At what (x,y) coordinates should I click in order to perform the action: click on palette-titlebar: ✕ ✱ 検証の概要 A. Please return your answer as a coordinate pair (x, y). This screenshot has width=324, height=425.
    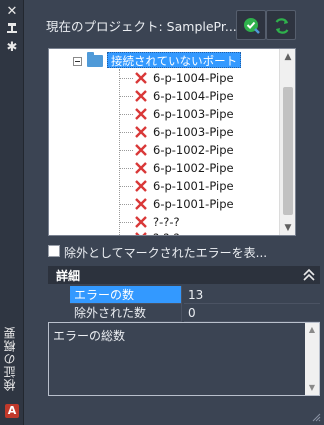
    Looking at the image, I should click on (12, 212).